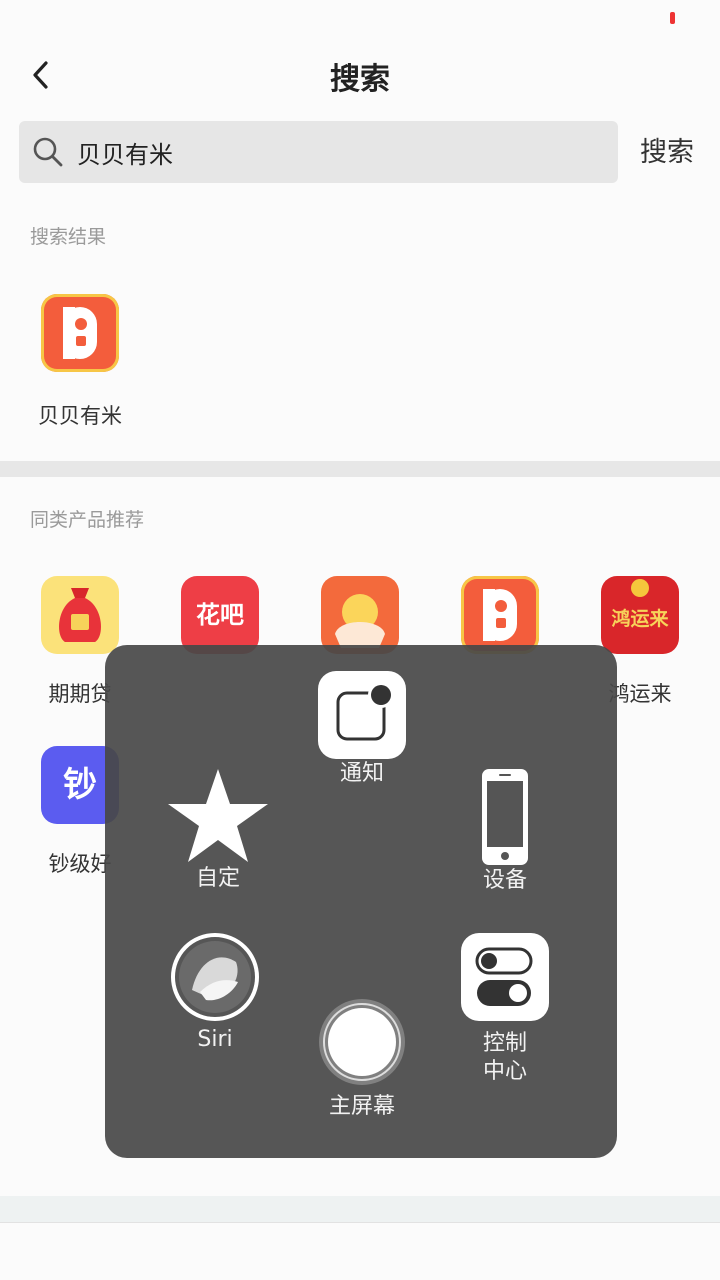 This screenshot has width=720, height=1280. I want to click on at-device-label: 设备, so click(504, 880).